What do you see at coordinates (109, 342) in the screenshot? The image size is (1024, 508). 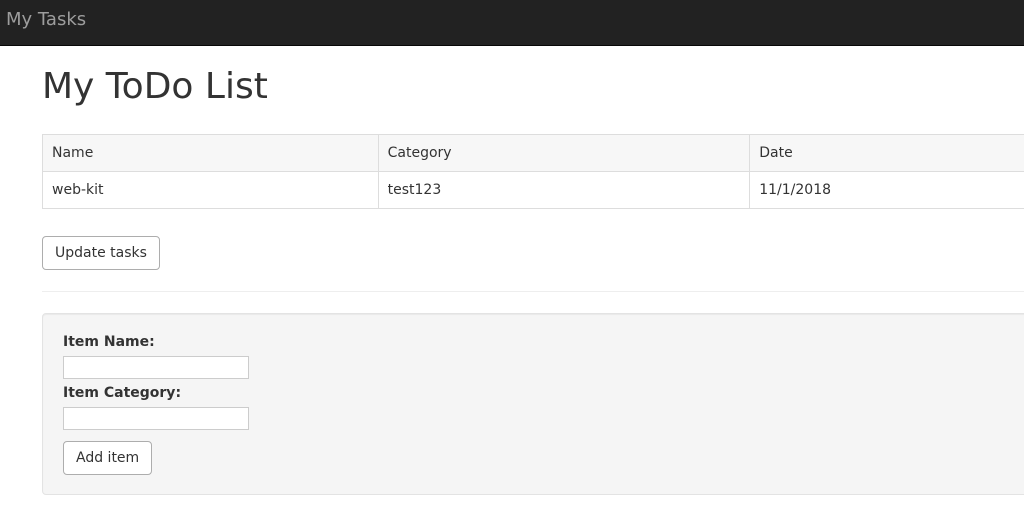 I see `item-name-label: Item Name:` at bounding box center [109, 342].